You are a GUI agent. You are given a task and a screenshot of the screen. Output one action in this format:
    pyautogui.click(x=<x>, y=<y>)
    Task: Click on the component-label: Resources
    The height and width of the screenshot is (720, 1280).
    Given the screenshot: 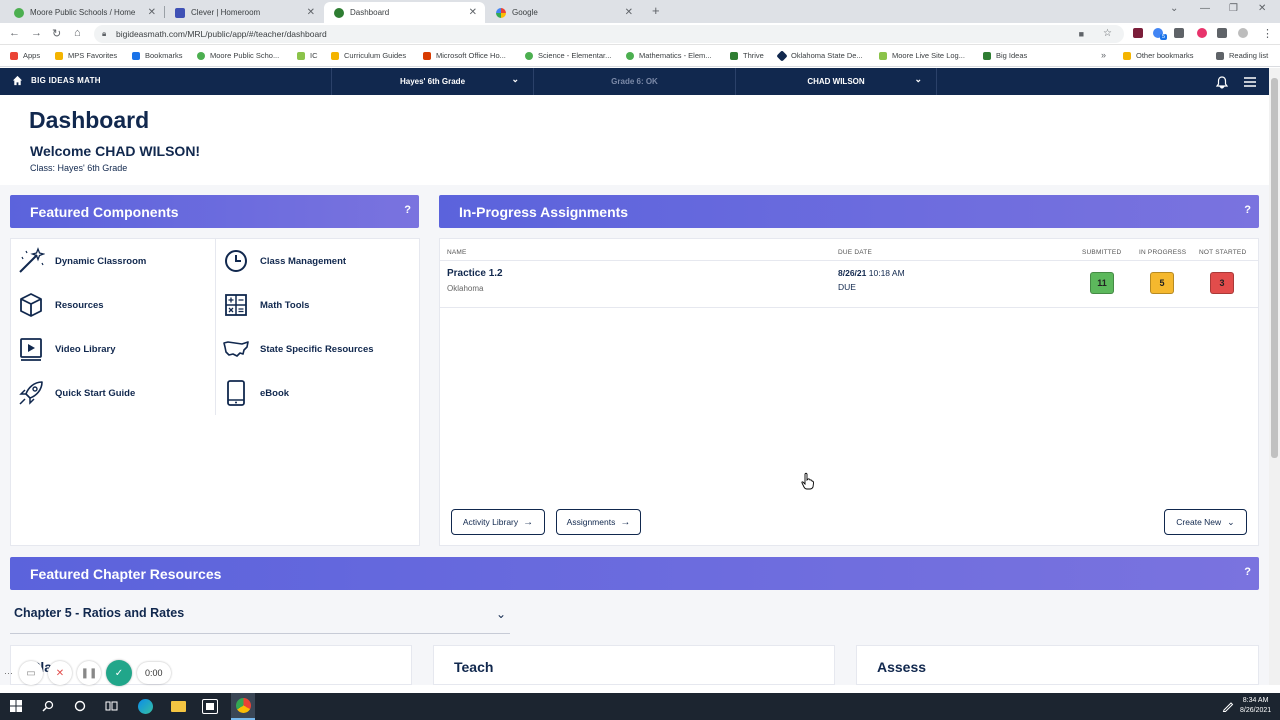 What is the action you would take?
    pyautogui.click(x=79, y=305)
    